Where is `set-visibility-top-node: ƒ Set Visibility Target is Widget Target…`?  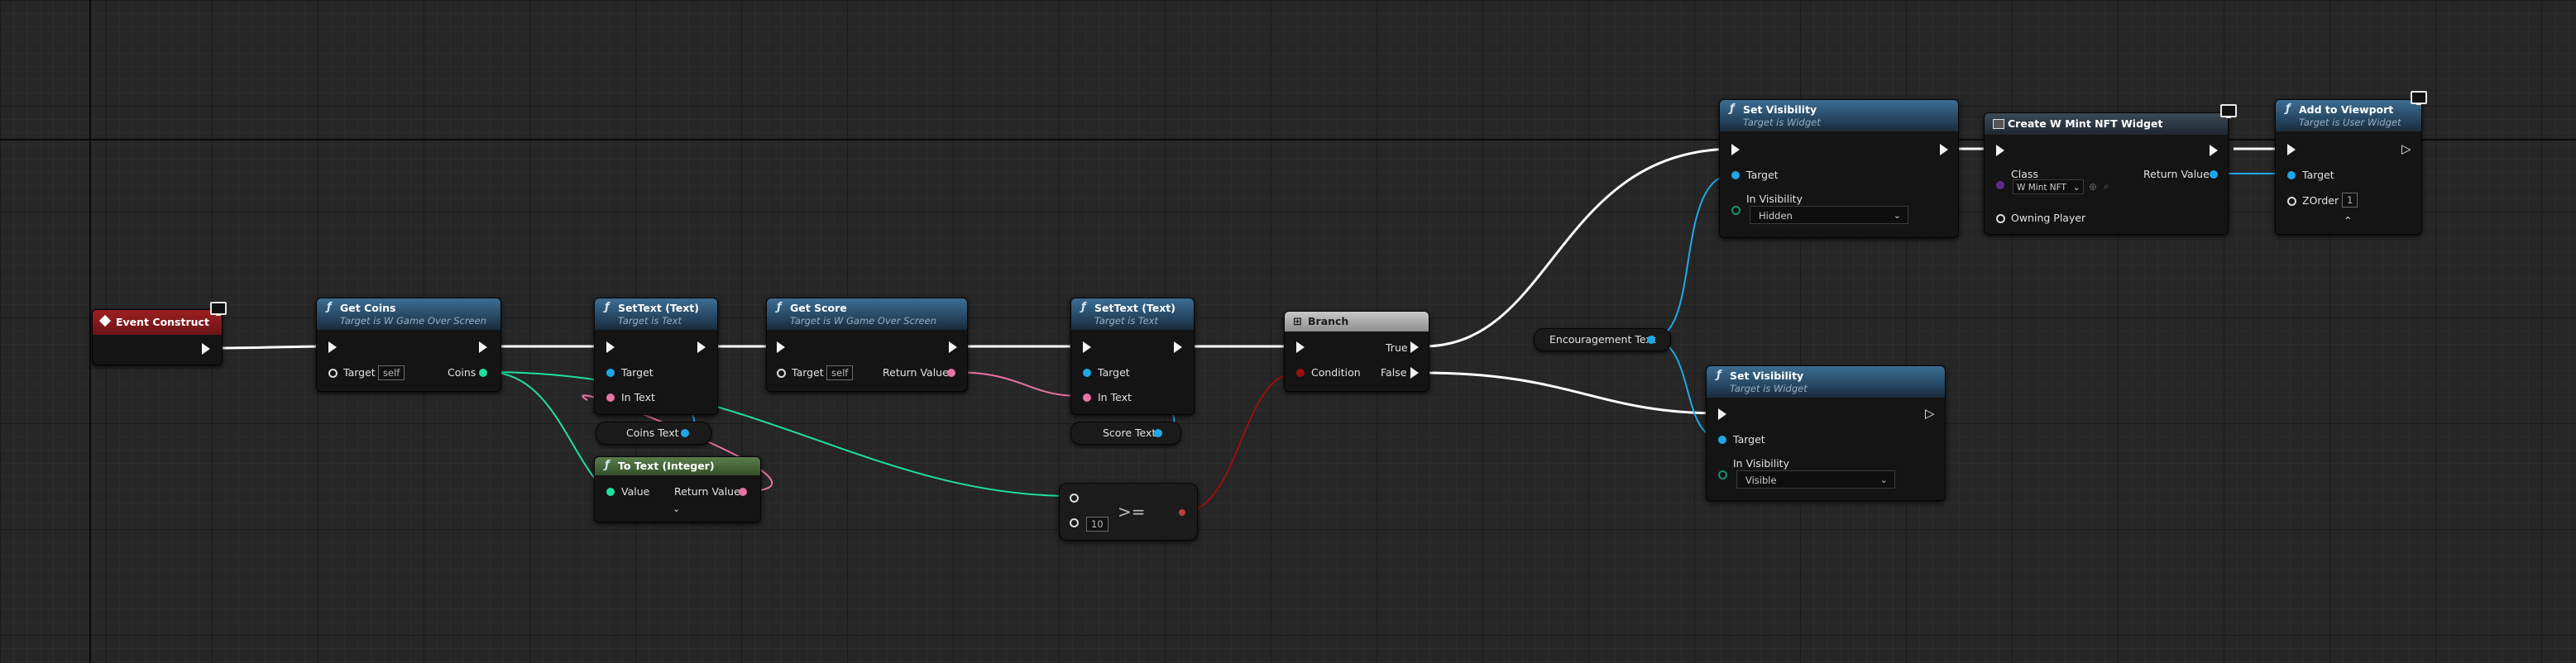
set-visibility-top-node: ƒ Set Visibility Target is Widget Target… is located at coordinates (1839, 168).